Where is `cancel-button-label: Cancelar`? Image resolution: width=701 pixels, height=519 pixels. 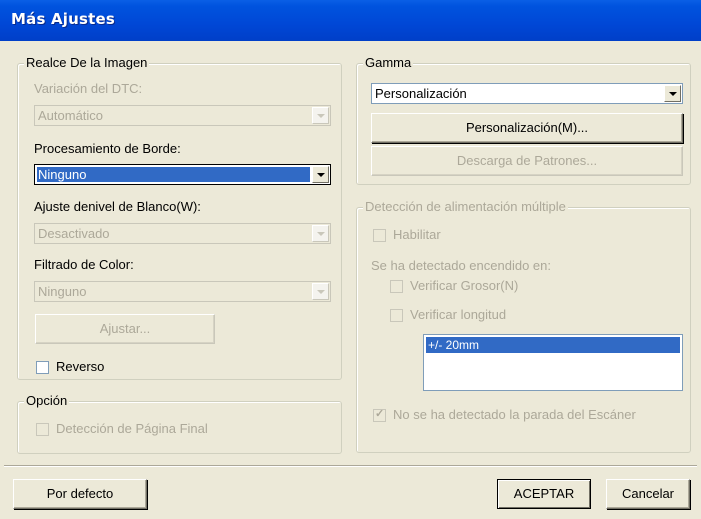
cancel-button-label: Cancelar is located at coordinates (648, 493).